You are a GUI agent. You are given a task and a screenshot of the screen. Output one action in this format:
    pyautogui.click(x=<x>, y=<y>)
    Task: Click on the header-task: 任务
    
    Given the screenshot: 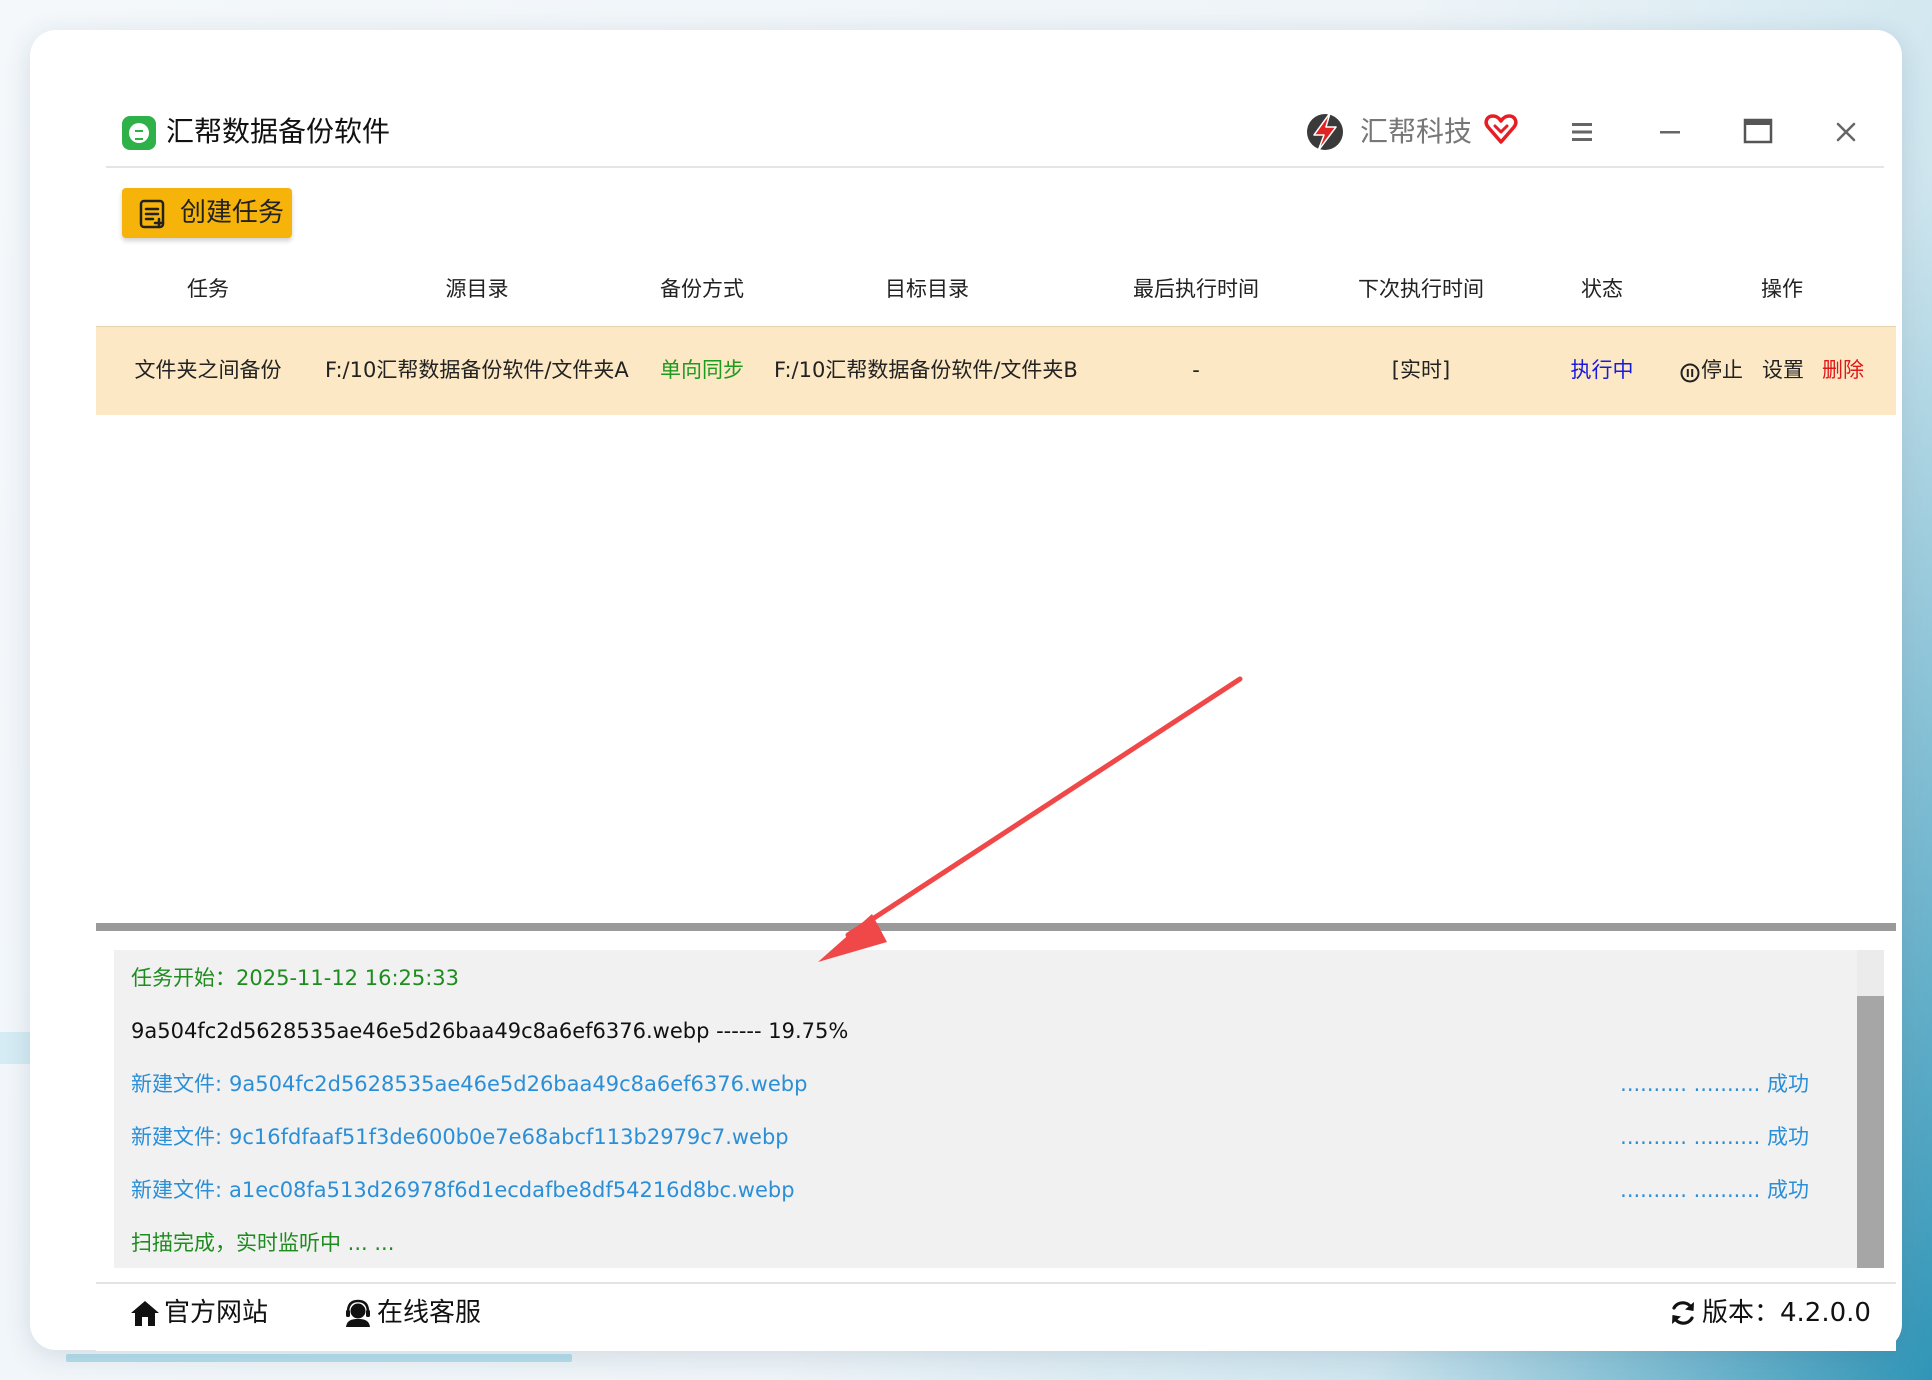 What is the action you would take?
    pyautogui.click(x=208, y=289)
    